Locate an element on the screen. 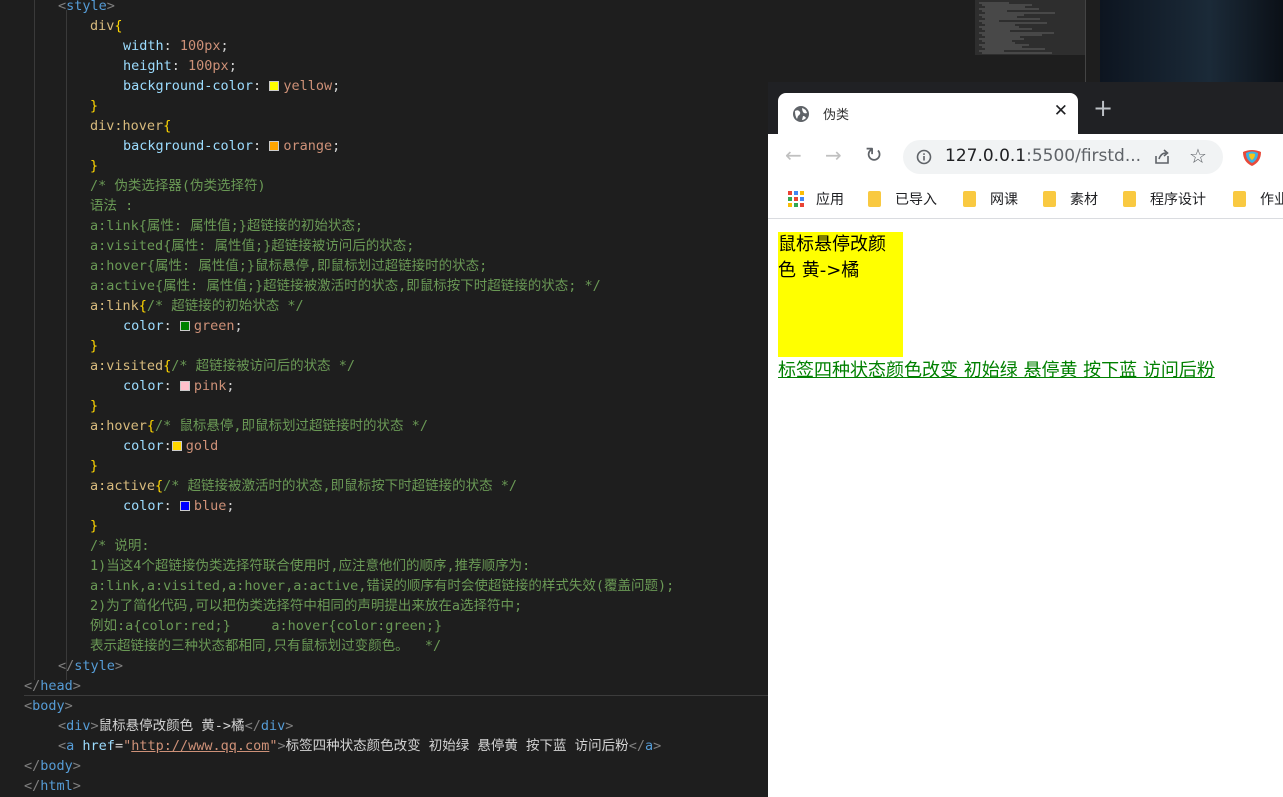 This screenshot has width=1283, height=797. code-line: width: 100px; is located at coordinates (176, 46).